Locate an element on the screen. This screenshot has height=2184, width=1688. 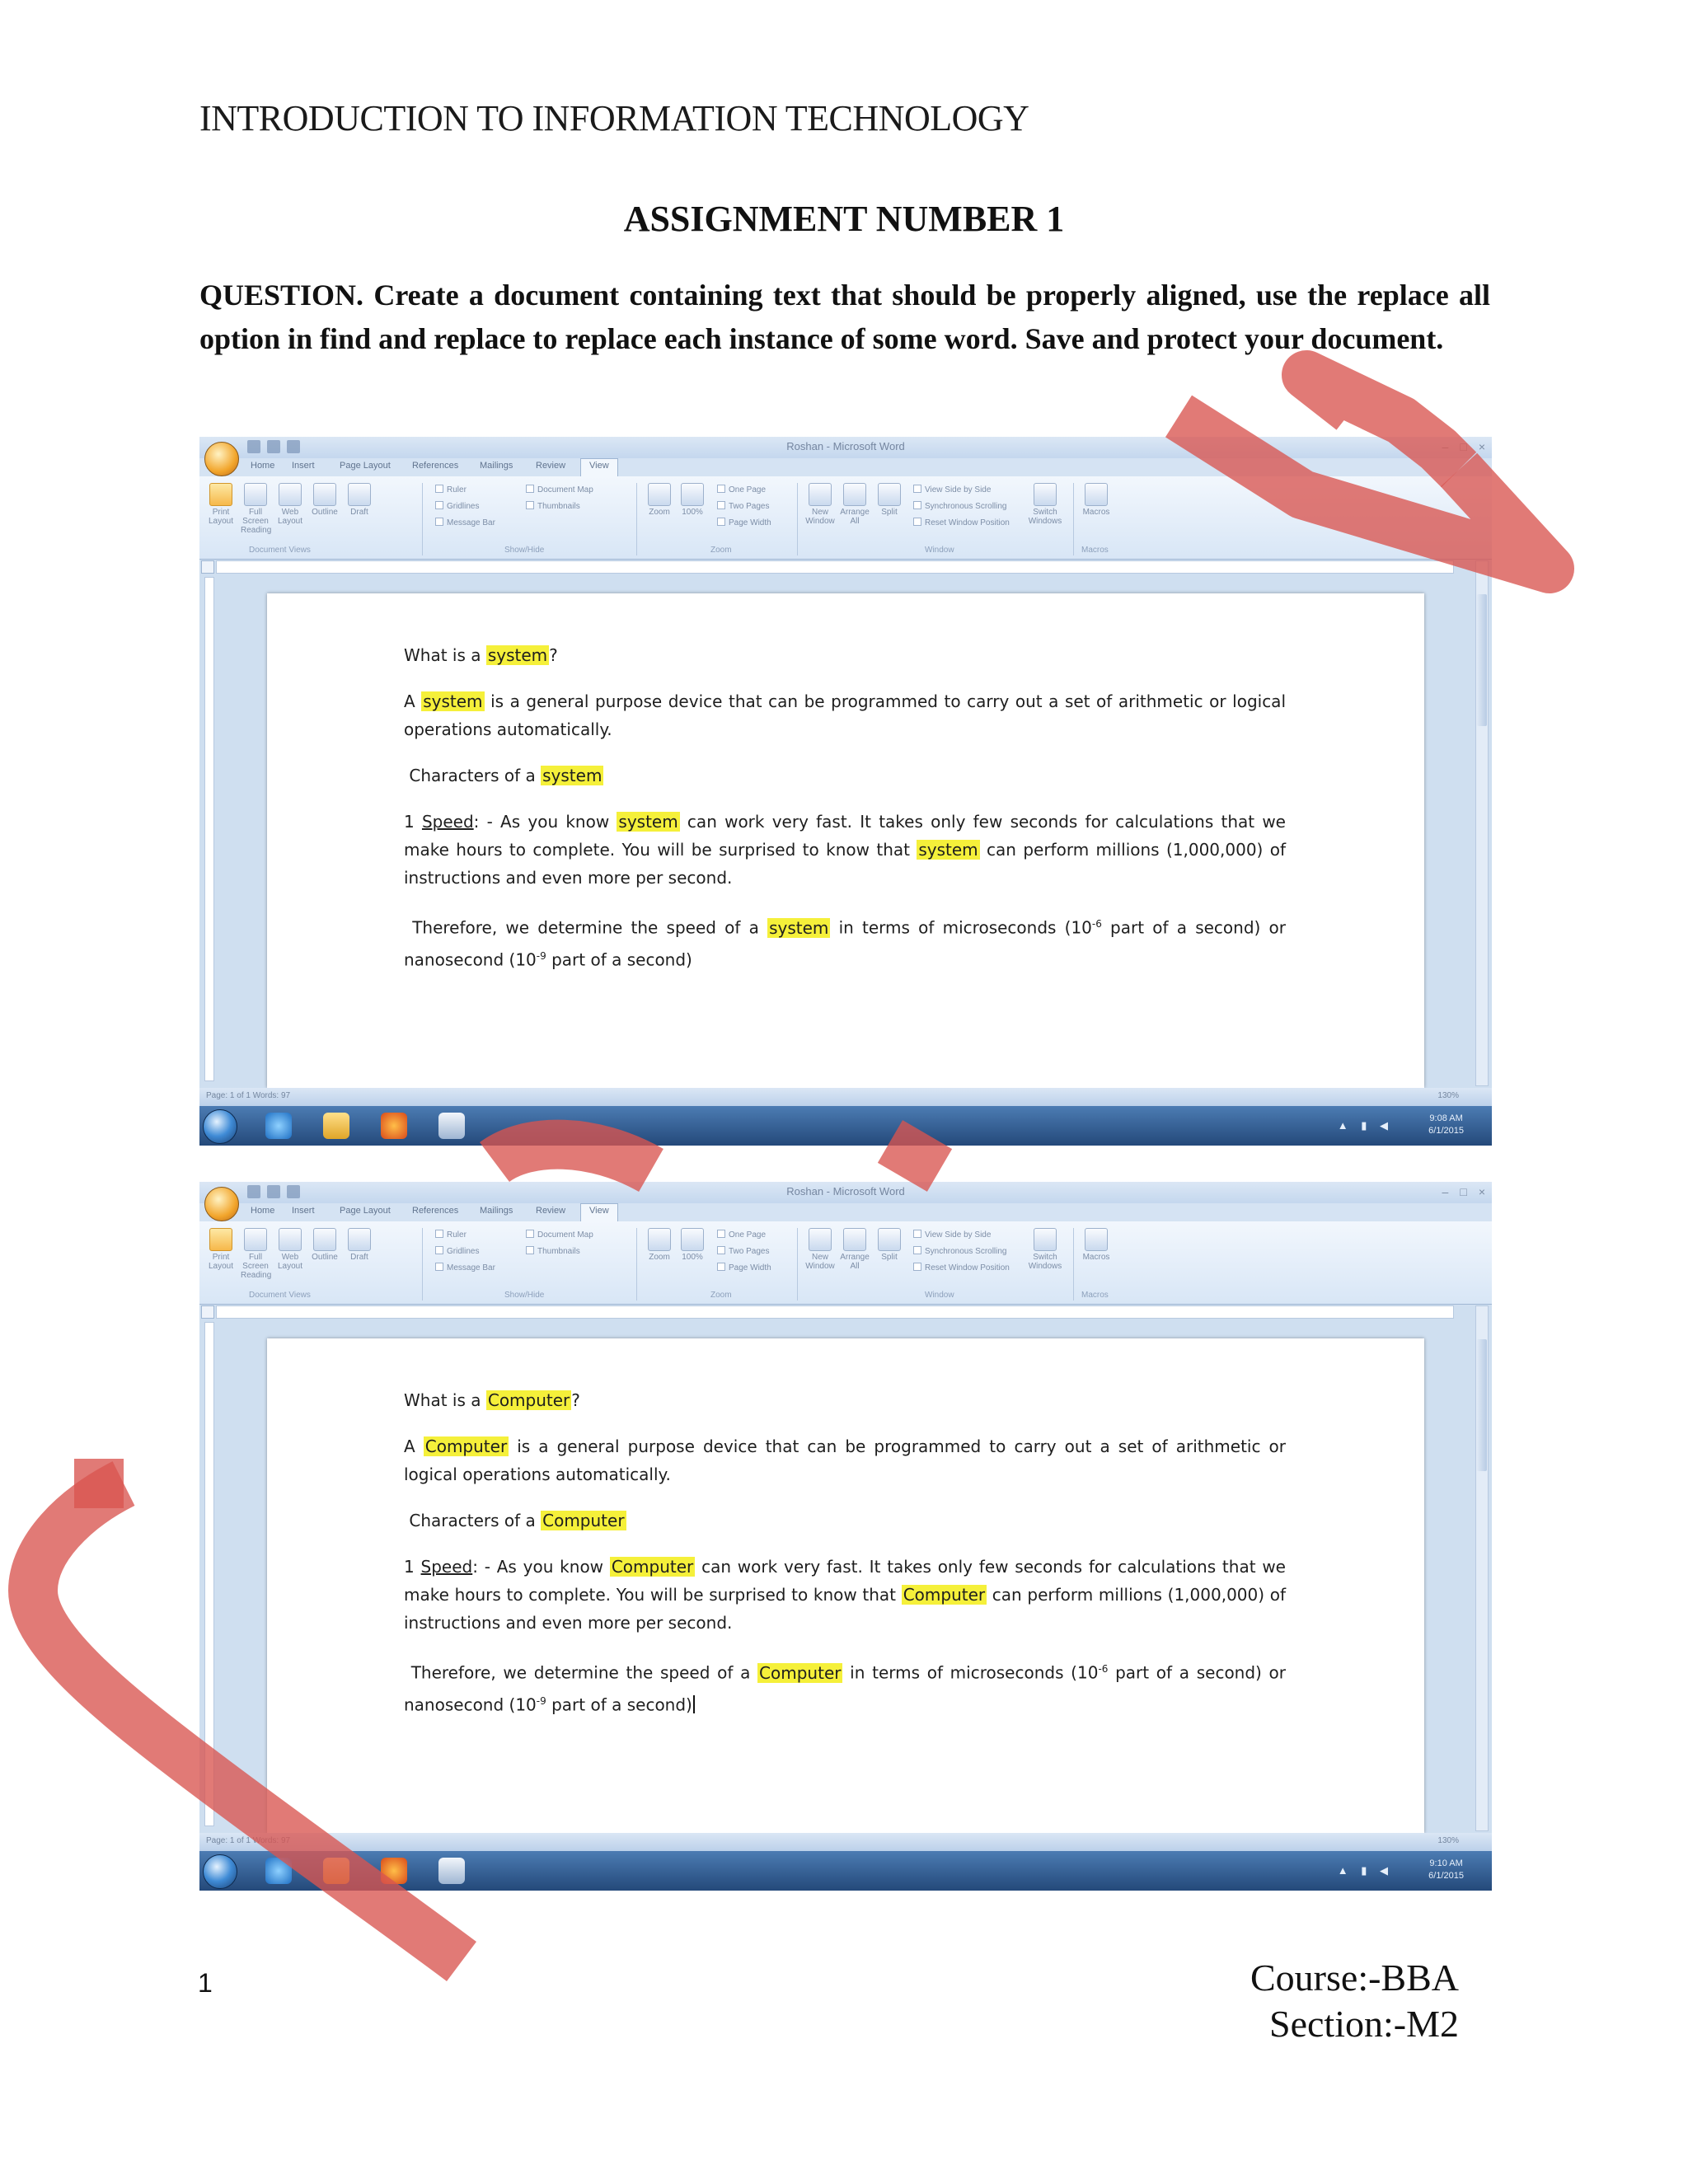
group-label-macros: Macros is located at coordinates (1095, 1295).